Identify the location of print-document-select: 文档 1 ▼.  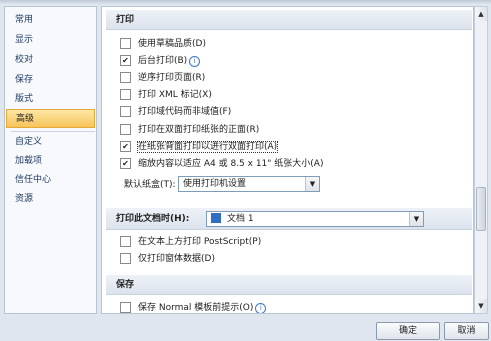
(315, 219).